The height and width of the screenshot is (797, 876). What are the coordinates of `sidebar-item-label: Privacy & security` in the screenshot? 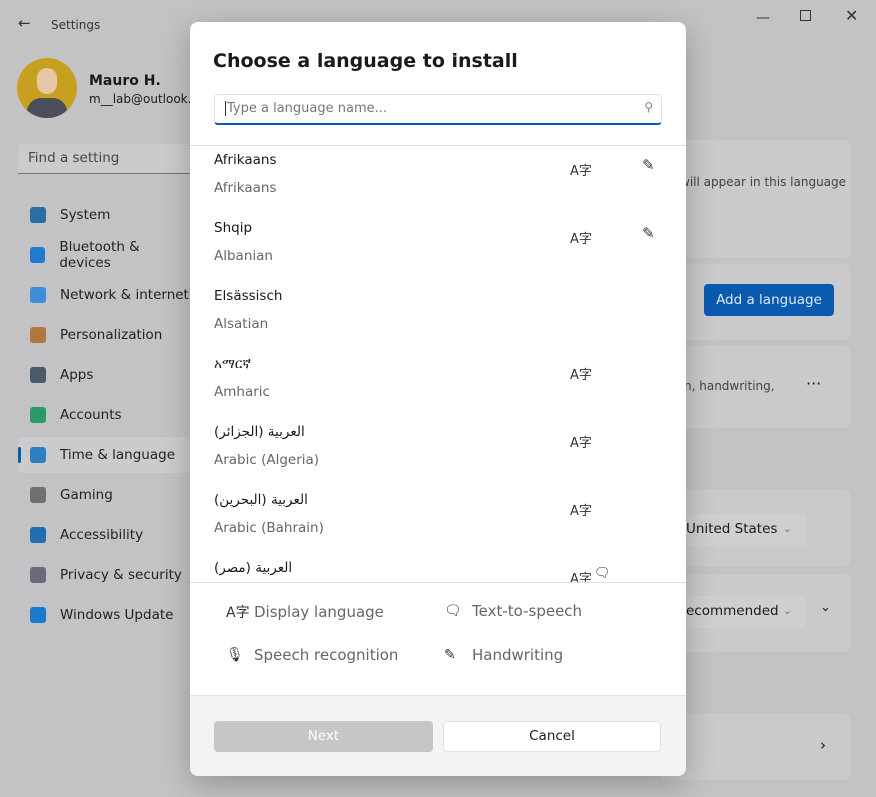 It's located at (121, 575).